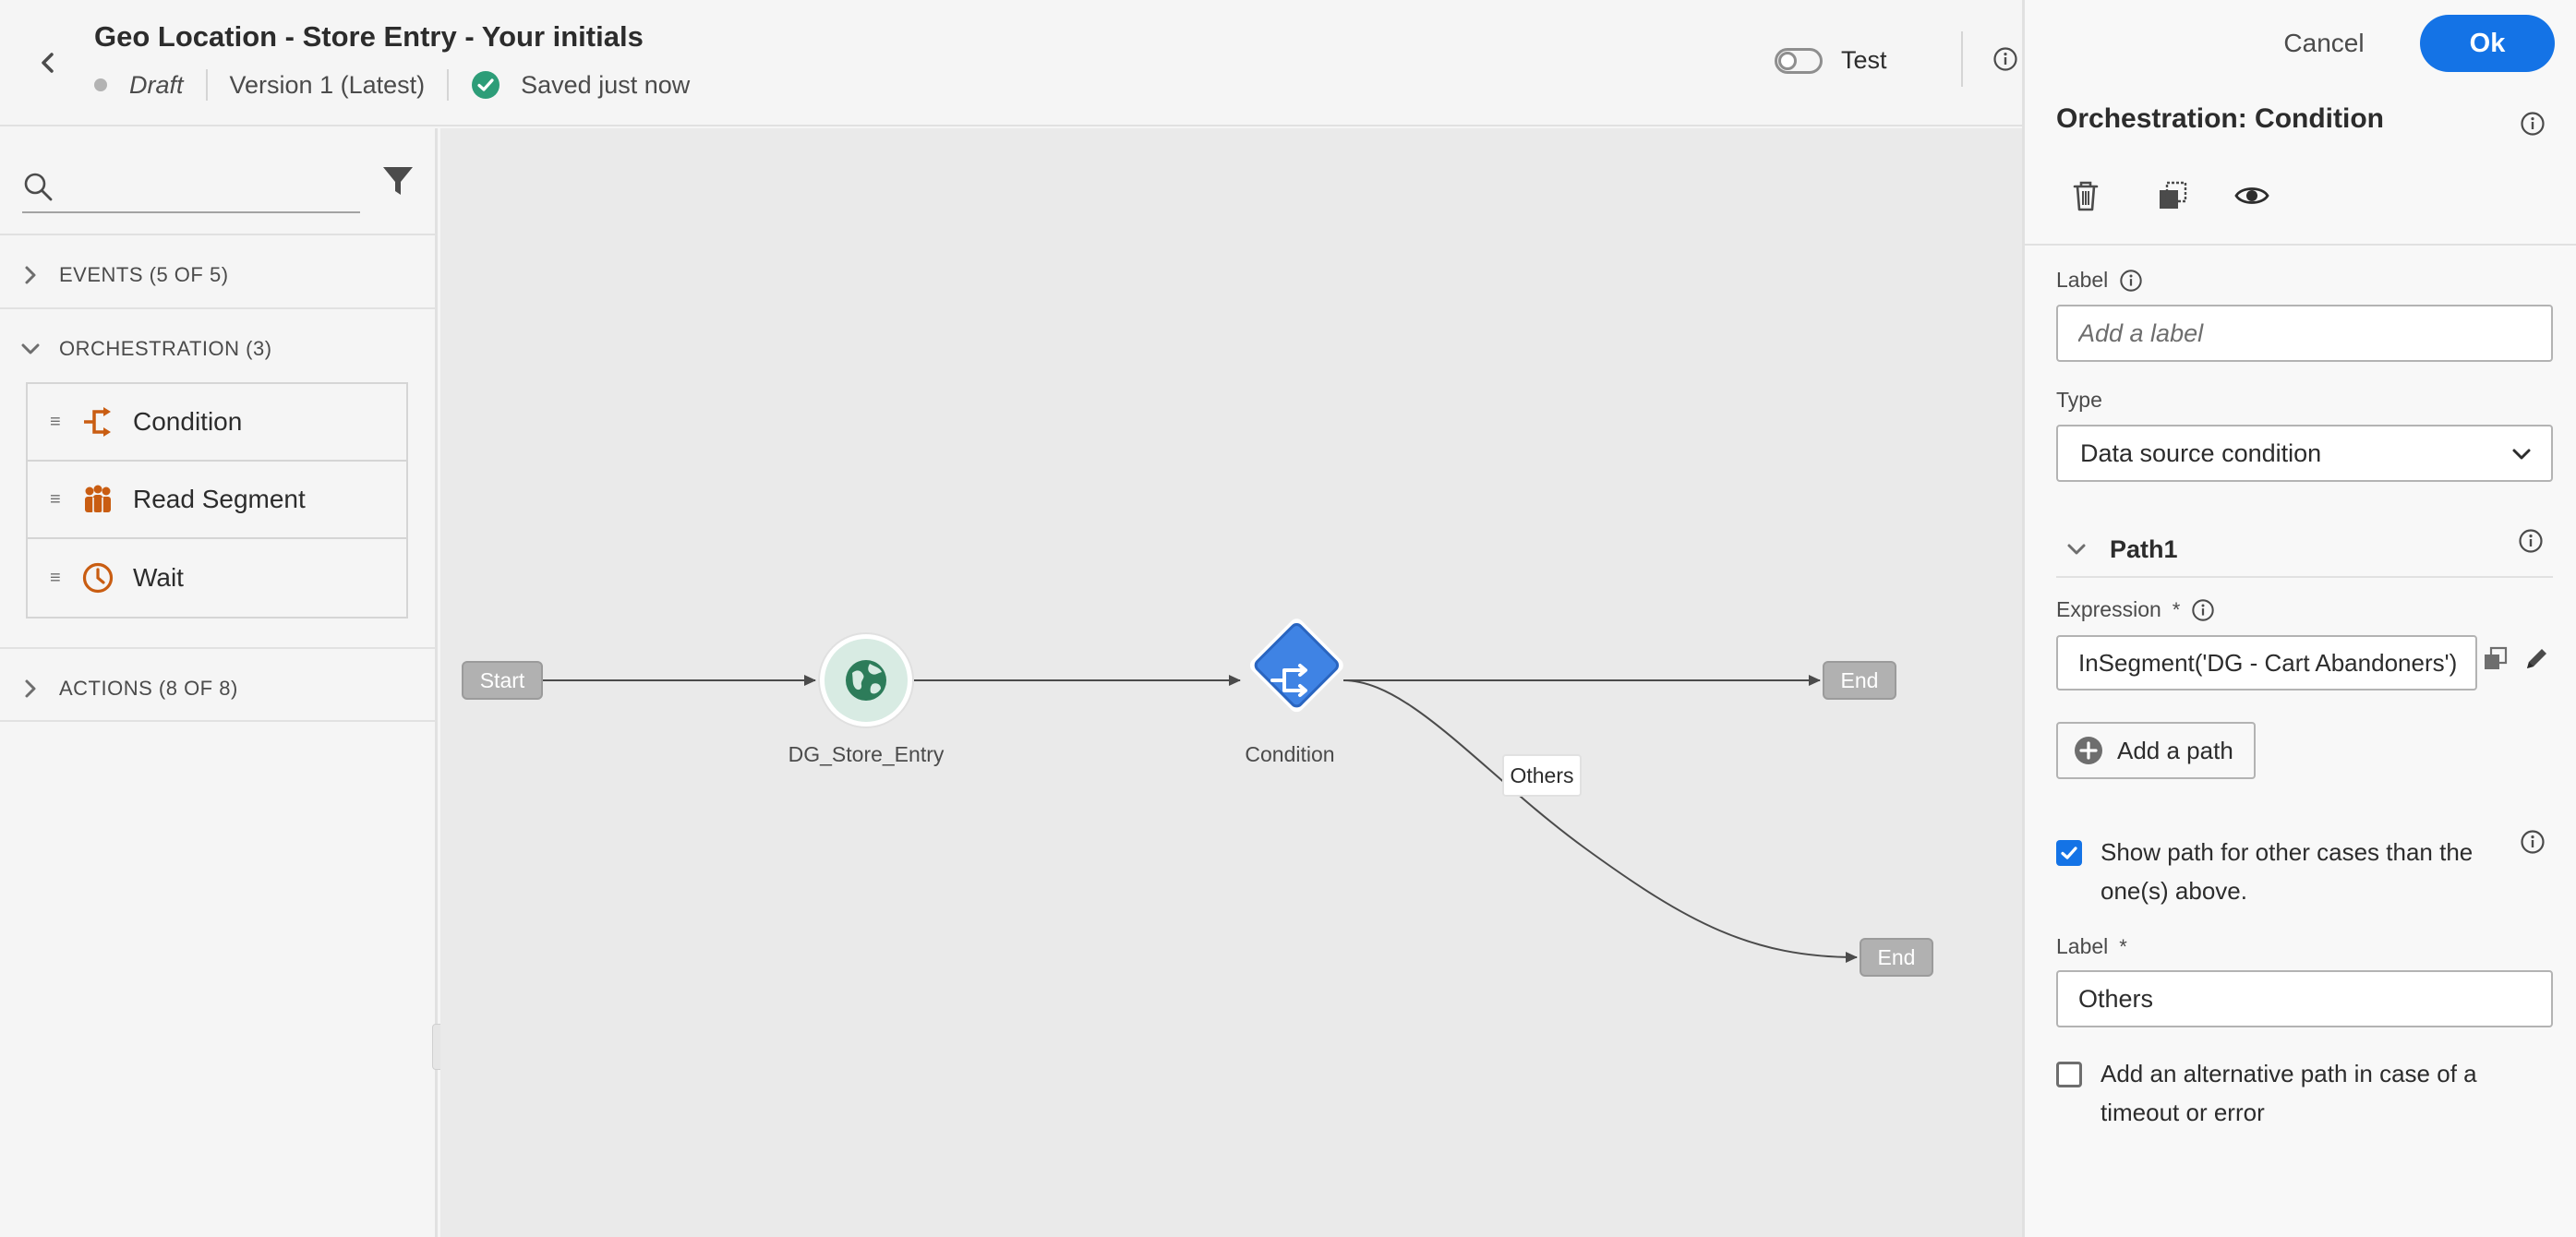 The height and width of the screenshot is (1237, 2576). I want to click on type-select: Data source condition, so click(2304, 454).